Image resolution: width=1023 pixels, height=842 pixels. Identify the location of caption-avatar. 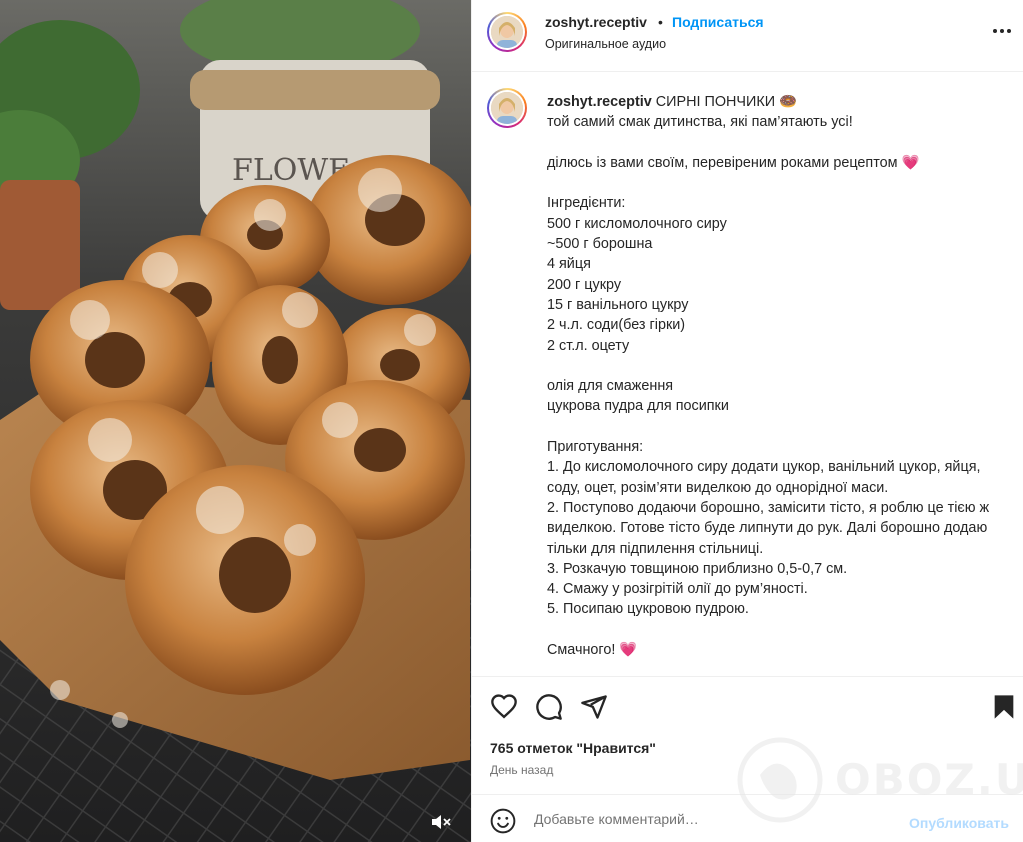
(507, 108).